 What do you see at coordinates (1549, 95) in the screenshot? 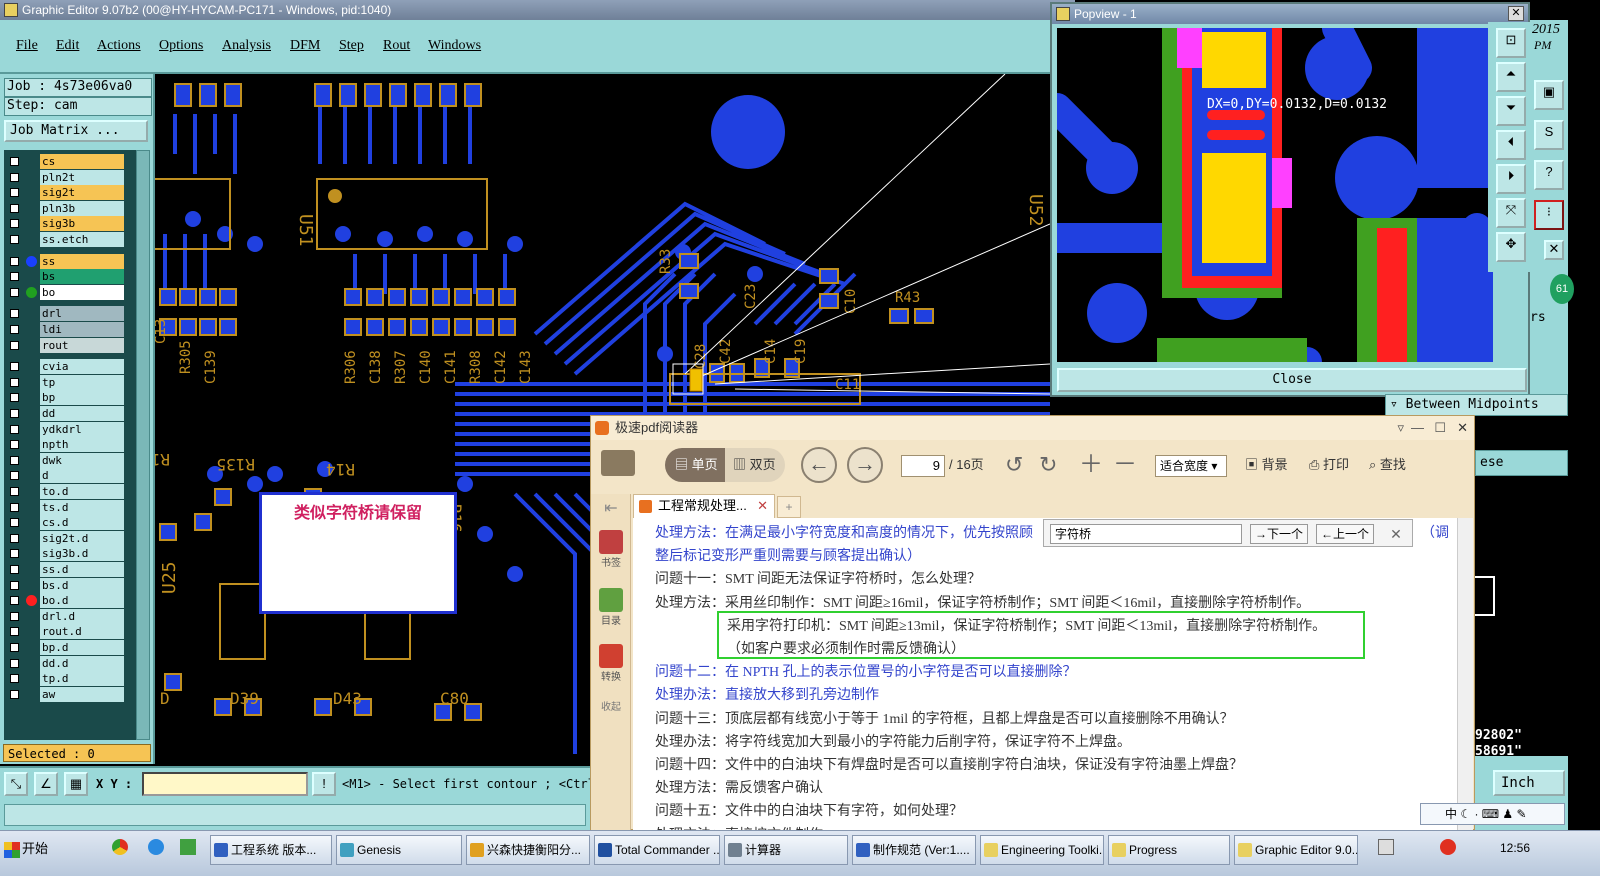
I see `panel-icon: ▣` at bounding box center [1549, 95].